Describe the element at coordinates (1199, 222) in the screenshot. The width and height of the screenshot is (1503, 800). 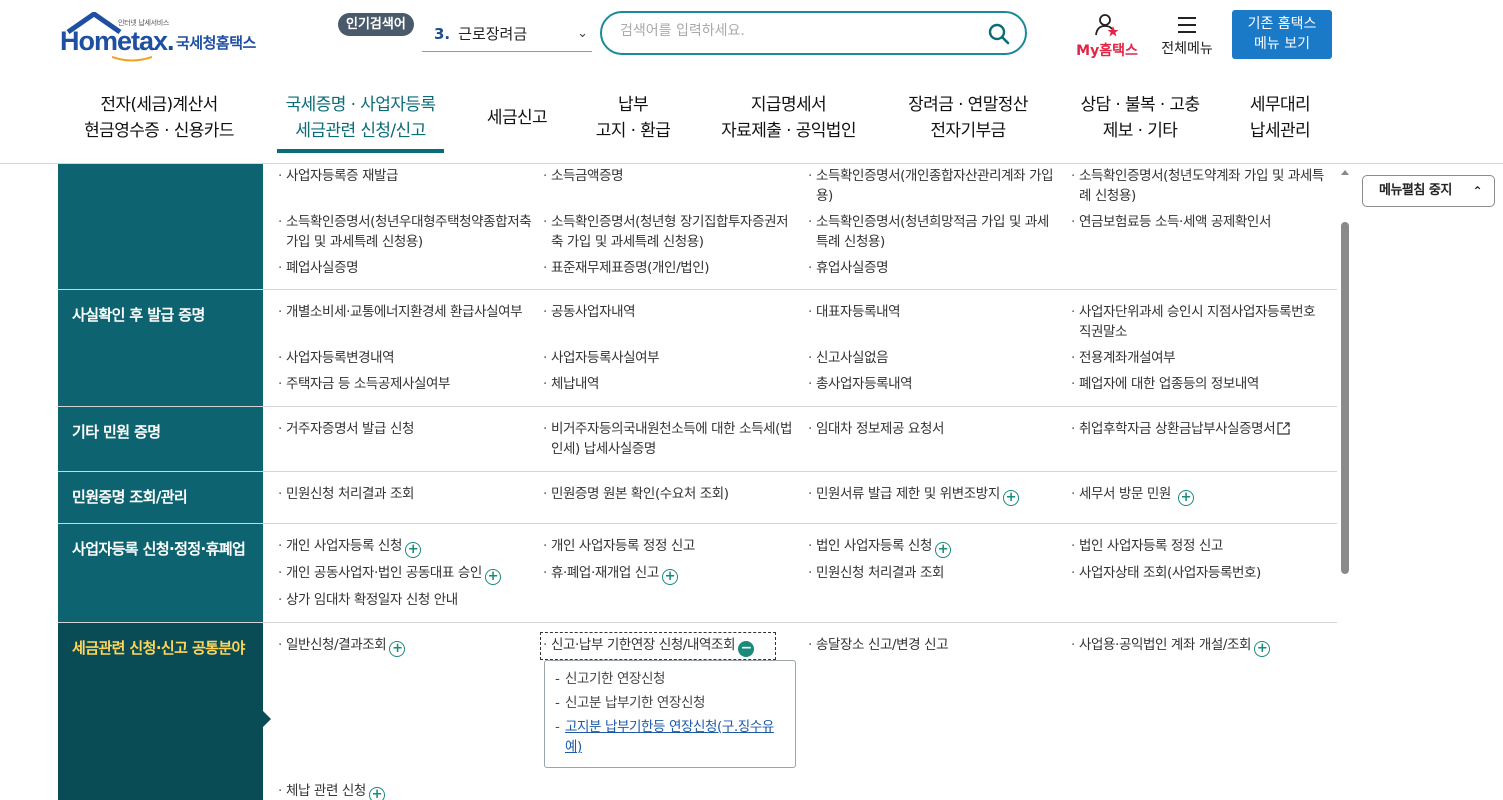
I see `menu-link: 연금보험료등 소득·세액 공제확인서` at that location.